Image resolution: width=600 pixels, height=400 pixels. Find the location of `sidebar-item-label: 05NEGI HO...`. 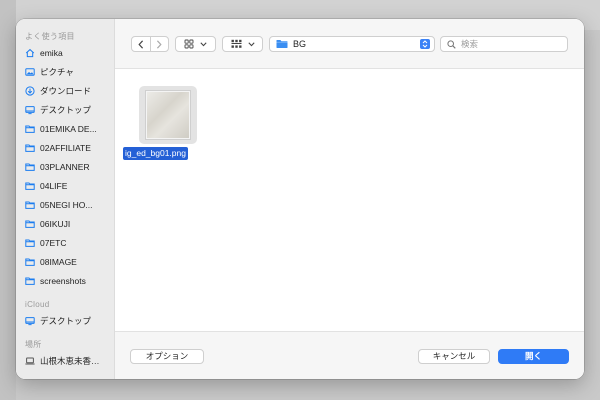

sidebar-item-label: 05NEGI HO... is located at coordinates (66, 204).